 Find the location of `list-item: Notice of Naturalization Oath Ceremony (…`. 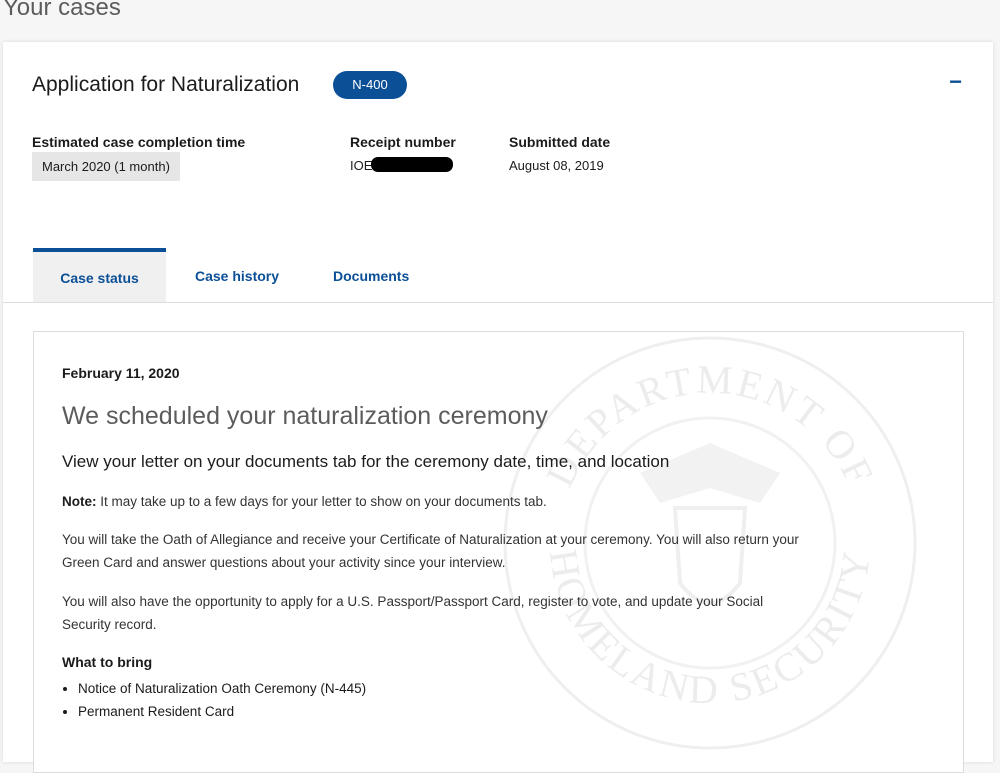

list-item: Notice of Naturalization Oath Ceremony (… is located at coordinates (222, 688).